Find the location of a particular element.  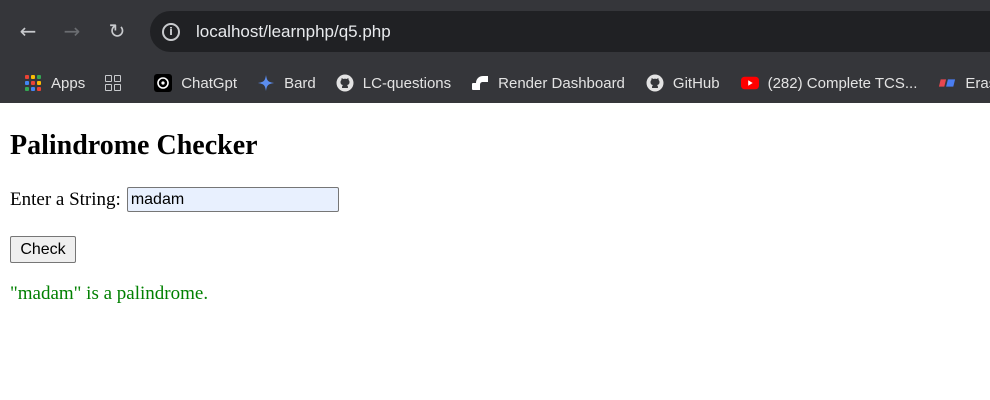

bookmark-render-dashboard: Render Dashboard is located at coordinates (548, 83).